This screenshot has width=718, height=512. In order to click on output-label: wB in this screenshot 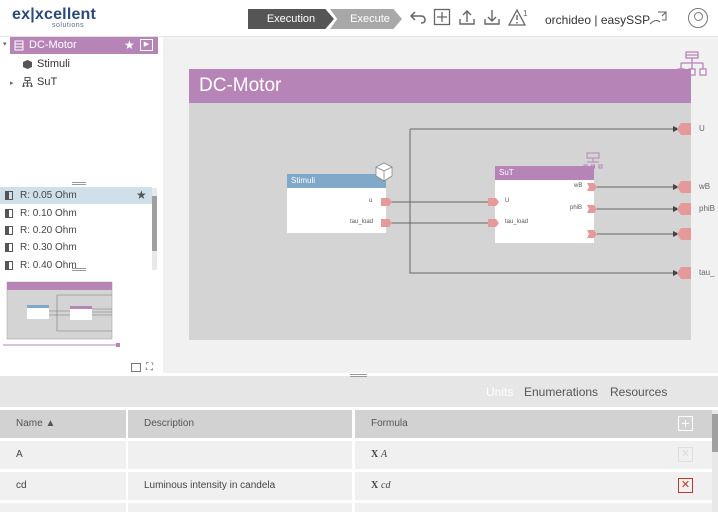, I will do `click(705, 186)`.